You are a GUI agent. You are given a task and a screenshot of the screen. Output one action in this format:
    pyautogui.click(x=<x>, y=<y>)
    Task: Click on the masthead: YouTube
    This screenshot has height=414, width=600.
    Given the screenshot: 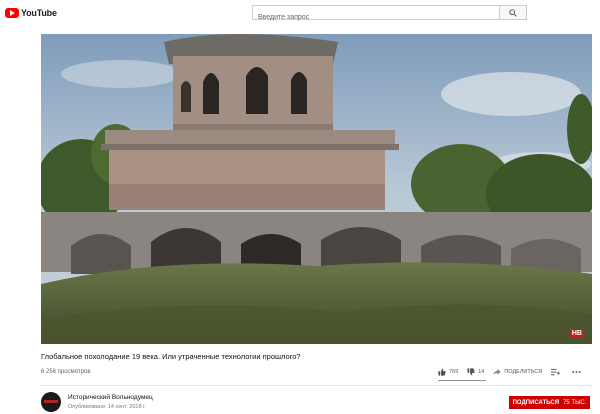 What is the action you would take?
    pyautogui.click(x=300, y=13)
    